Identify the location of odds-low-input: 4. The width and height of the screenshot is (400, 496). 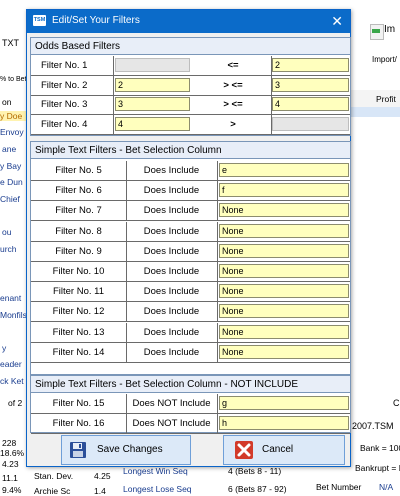
(152, 123).